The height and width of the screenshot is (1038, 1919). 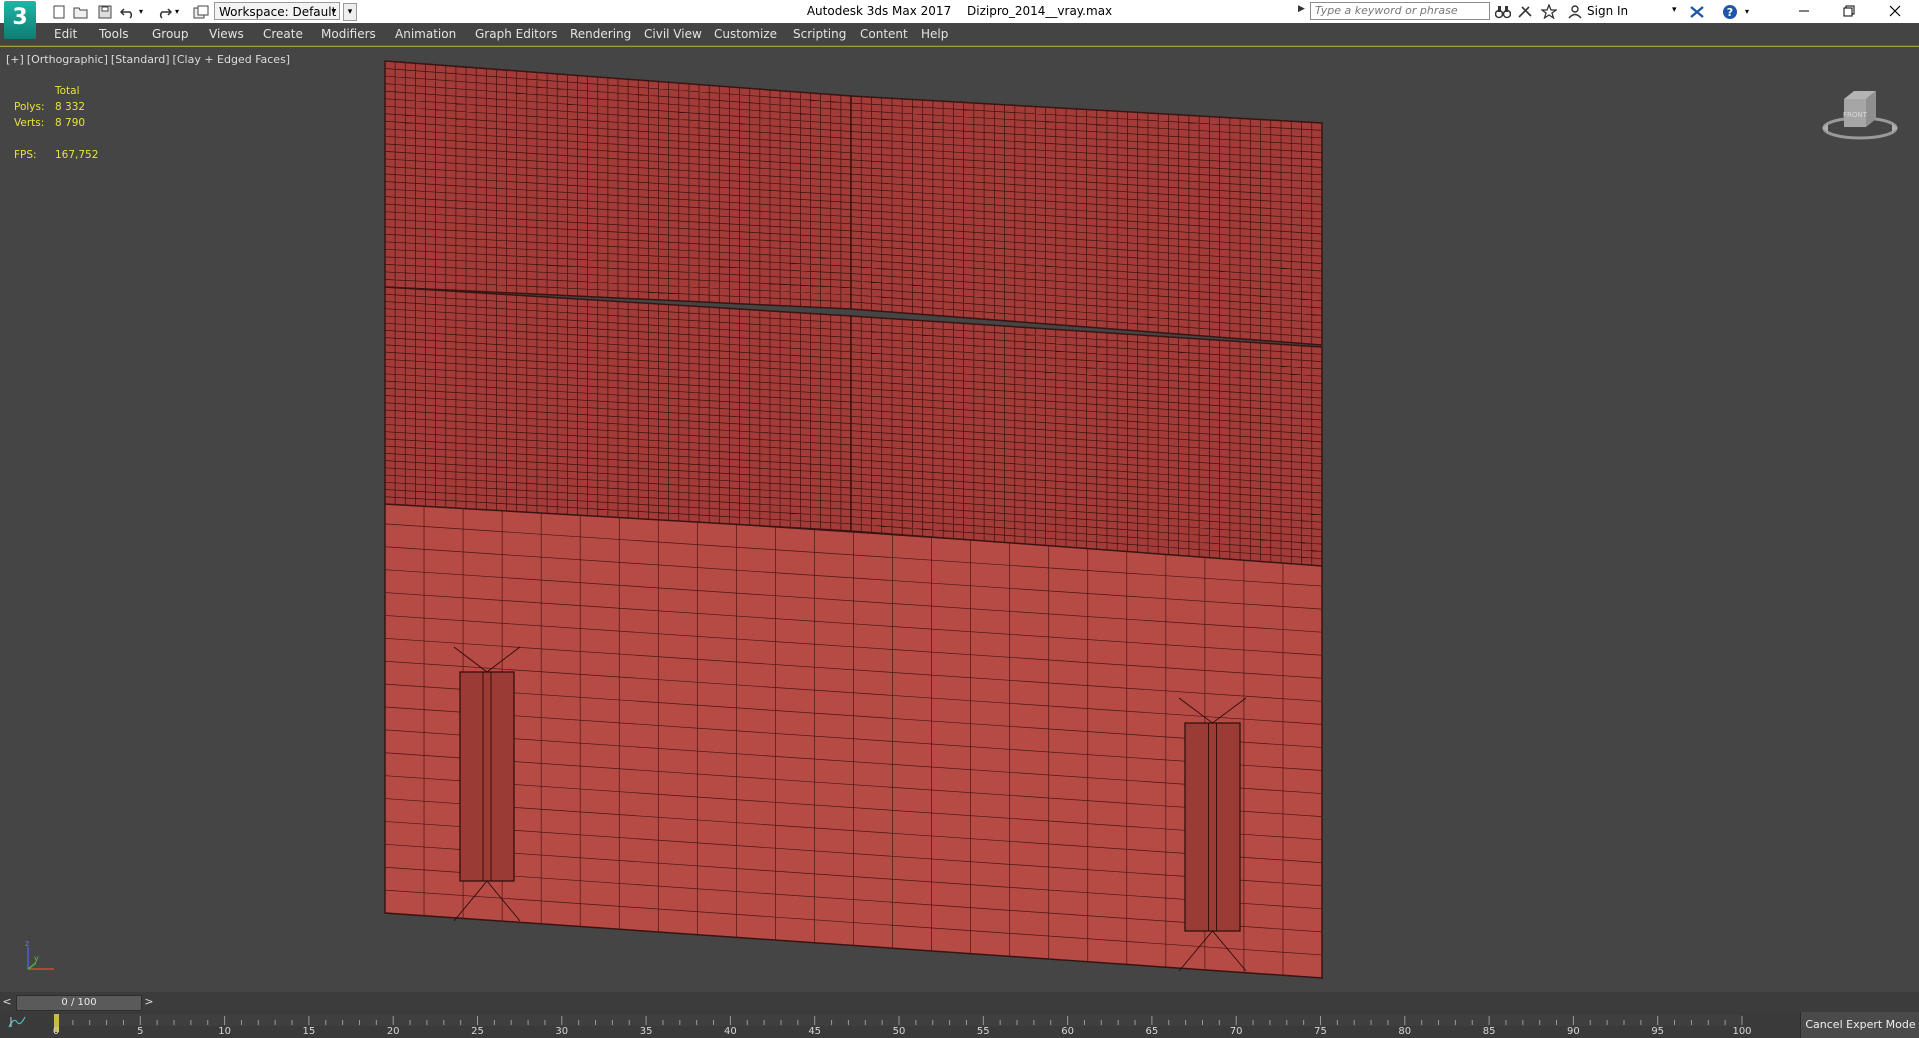 I want to click on viewcube-face-label: FRONT, so click(x=1855, y=115).